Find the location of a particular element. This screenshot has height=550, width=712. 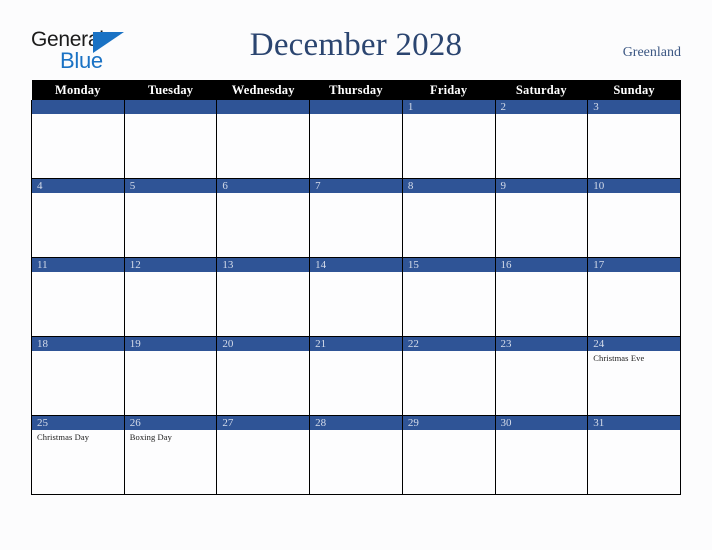

calendar-week-row: 11 12 13 14 15 16 17 is located at coordinates (356, 297).